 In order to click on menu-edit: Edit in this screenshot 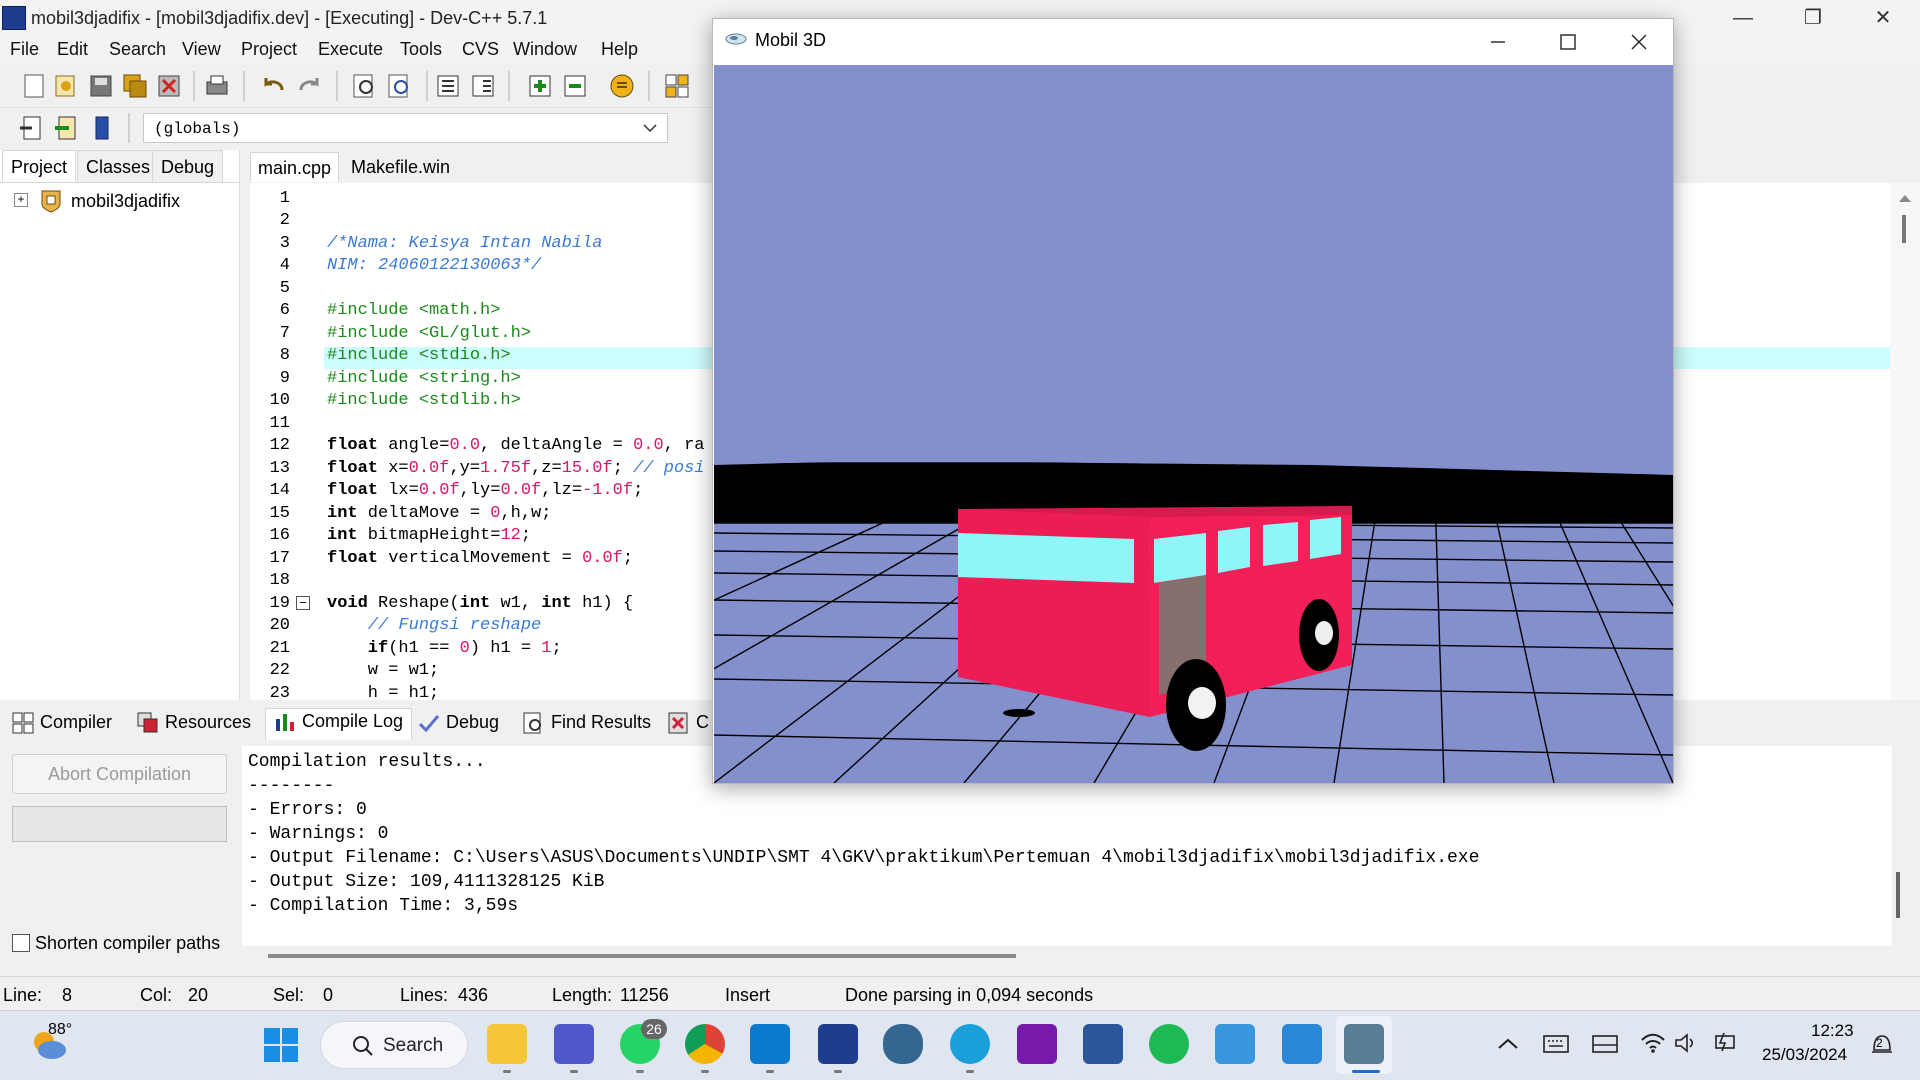, I will do `click(72, 49)`.